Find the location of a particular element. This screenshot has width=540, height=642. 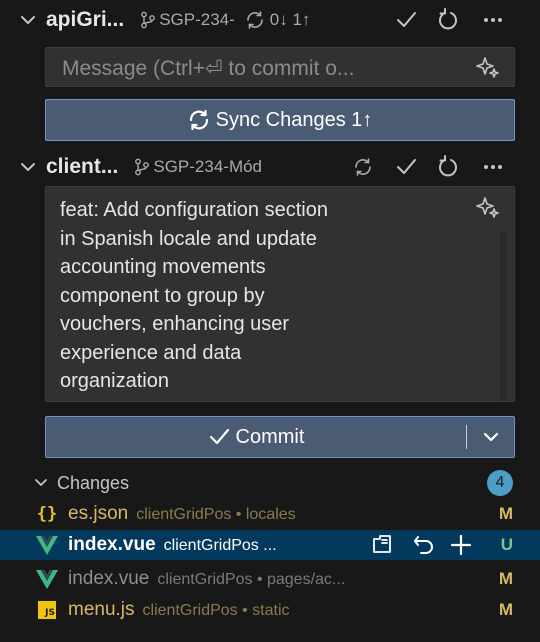

branch-indicator: SGP-234- is located at coordinates (187, 20).